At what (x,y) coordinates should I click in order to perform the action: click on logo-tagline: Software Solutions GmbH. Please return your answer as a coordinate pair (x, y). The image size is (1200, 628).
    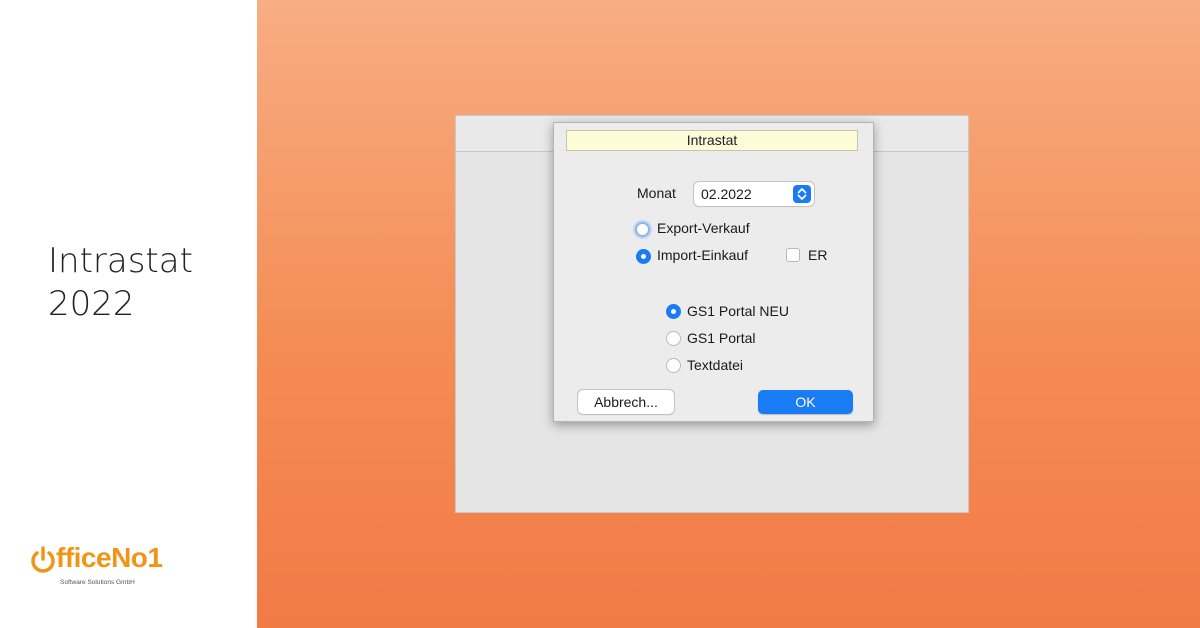
    Looking at the image, I should click on (97, 582).